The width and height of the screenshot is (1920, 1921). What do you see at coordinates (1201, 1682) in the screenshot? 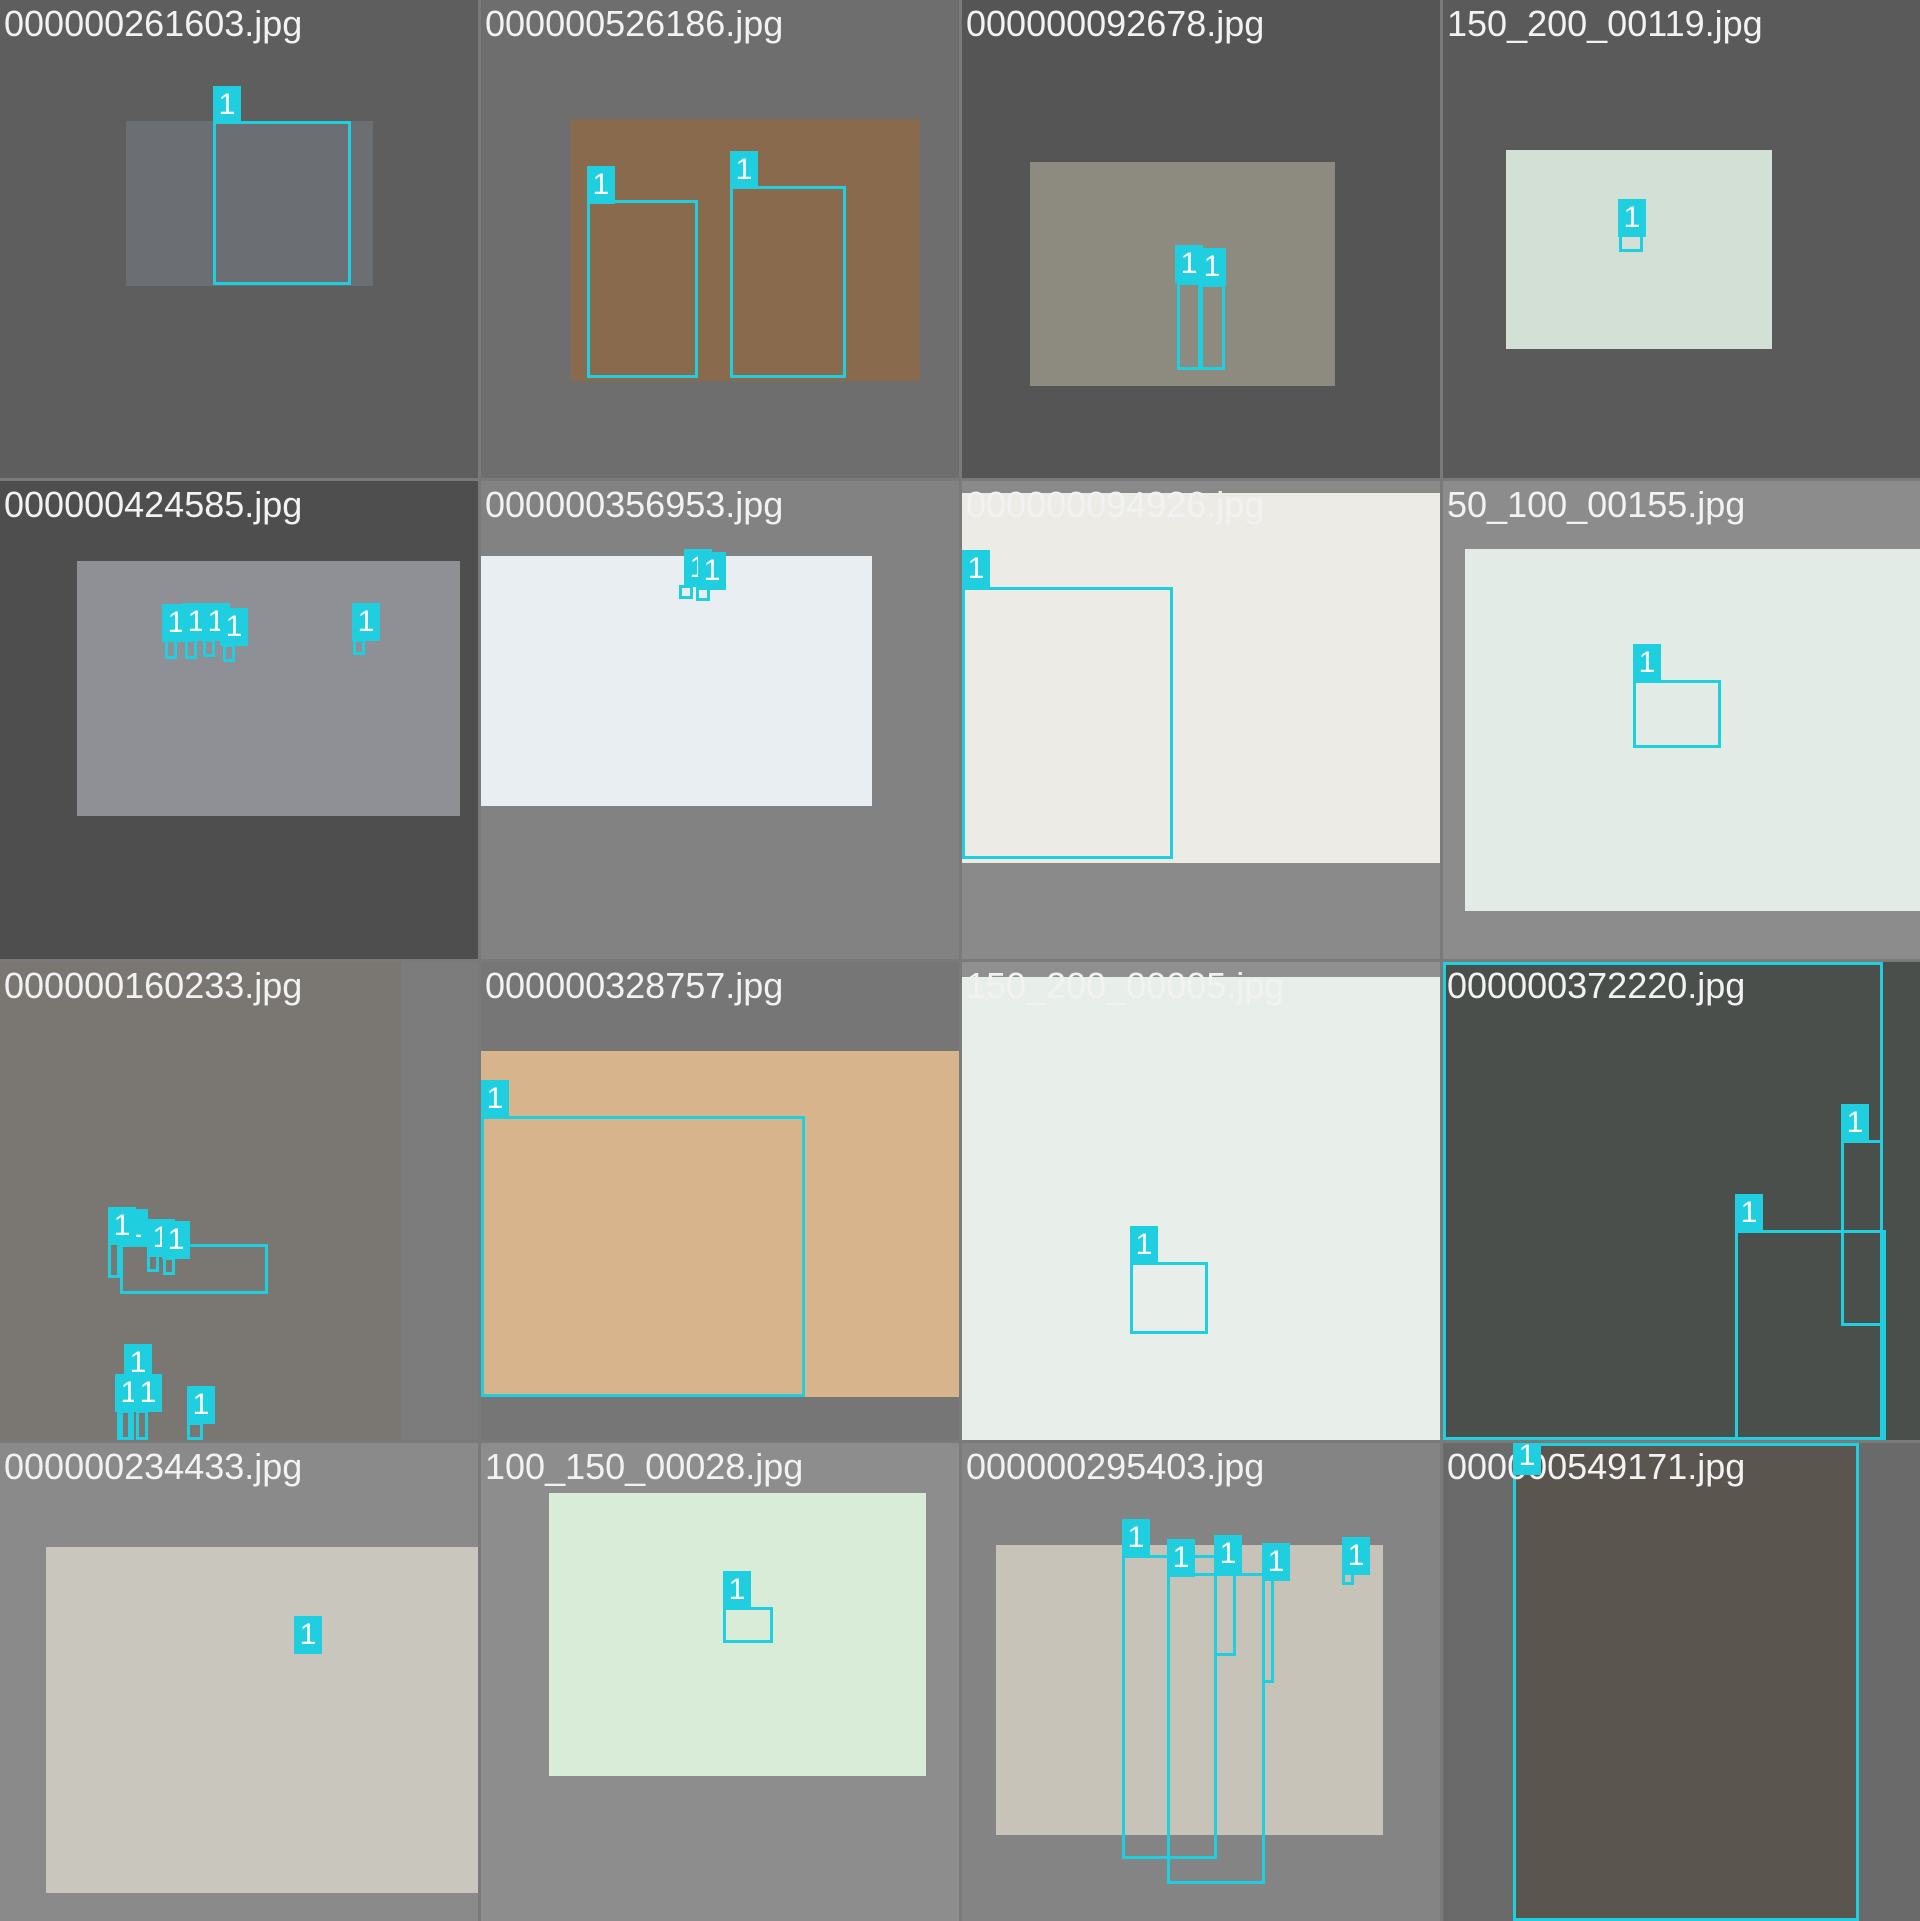
I see `tile: 000000295403.jpg 1 1 1 1 1` at bounding box center [1201, 1682].